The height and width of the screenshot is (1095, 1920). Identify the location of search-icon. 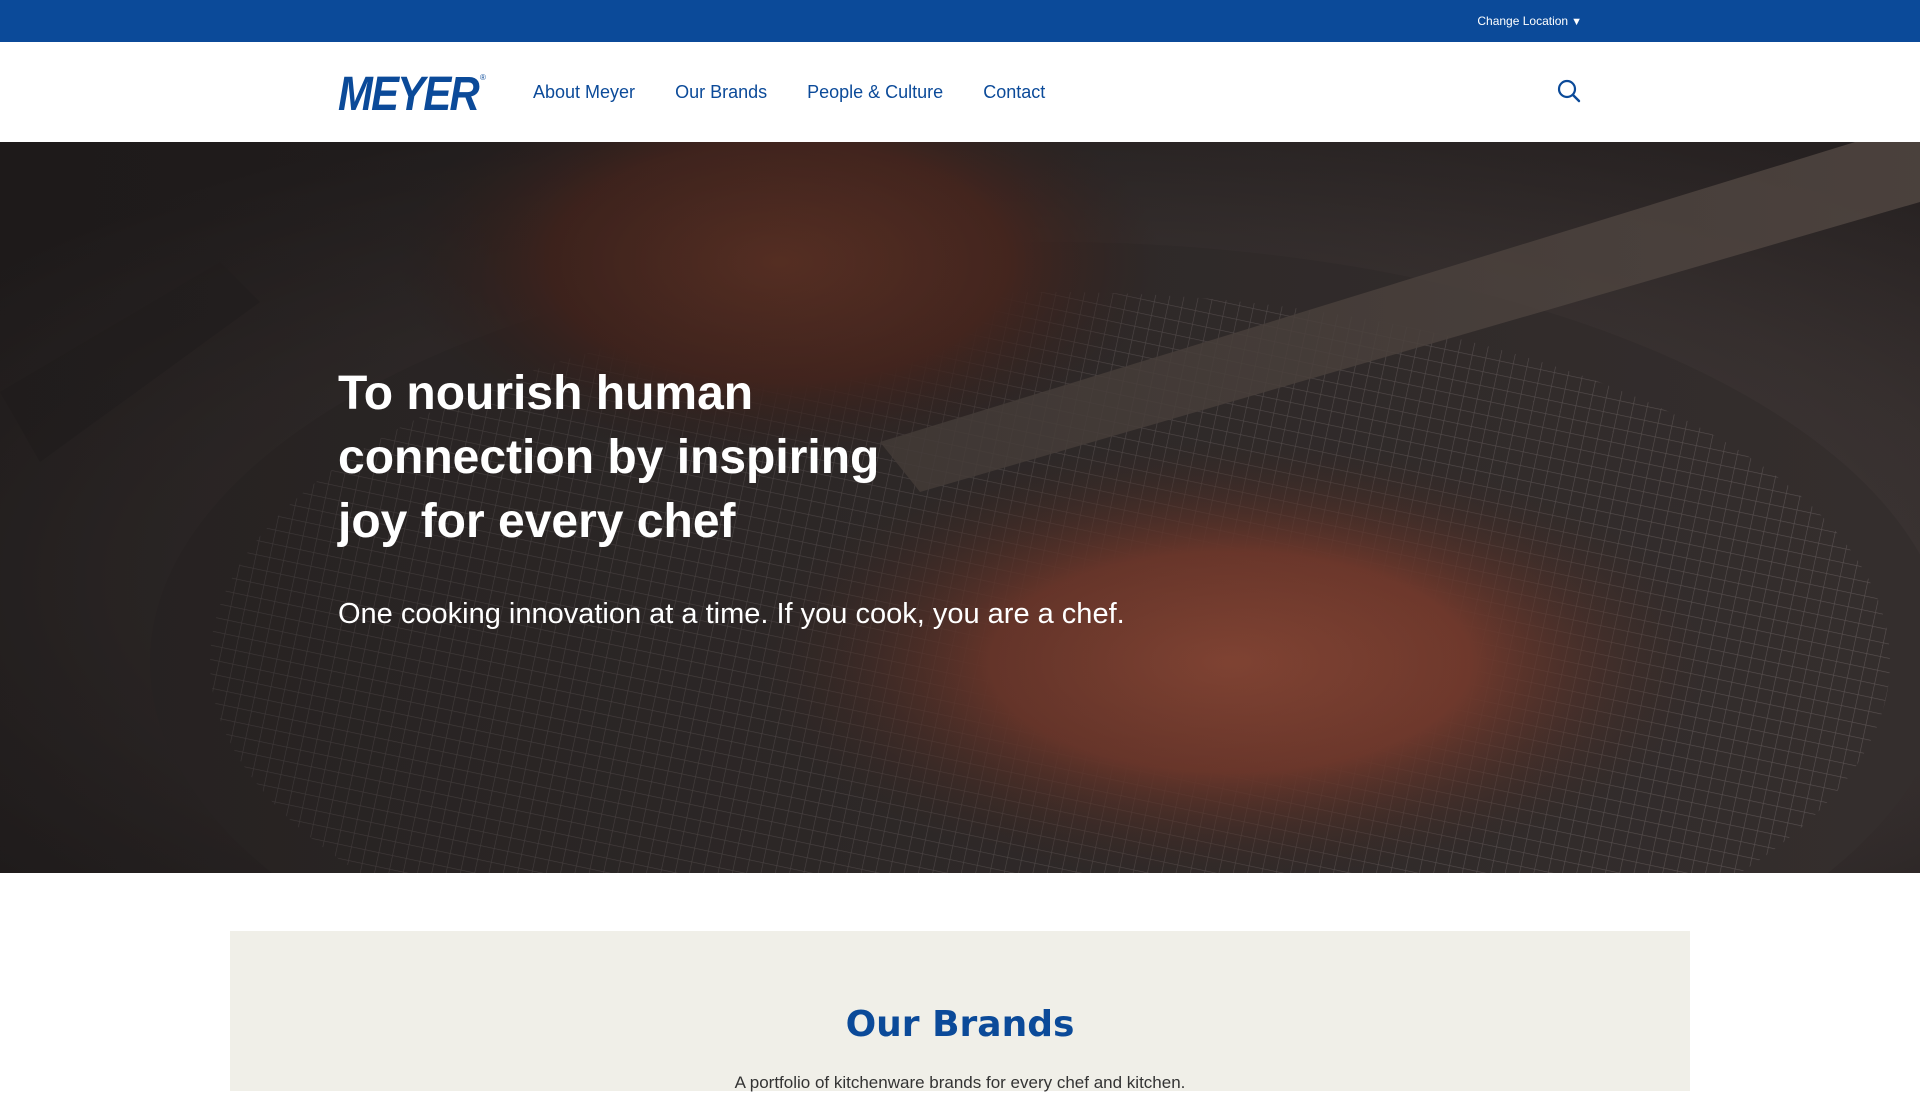
(1569, 91).